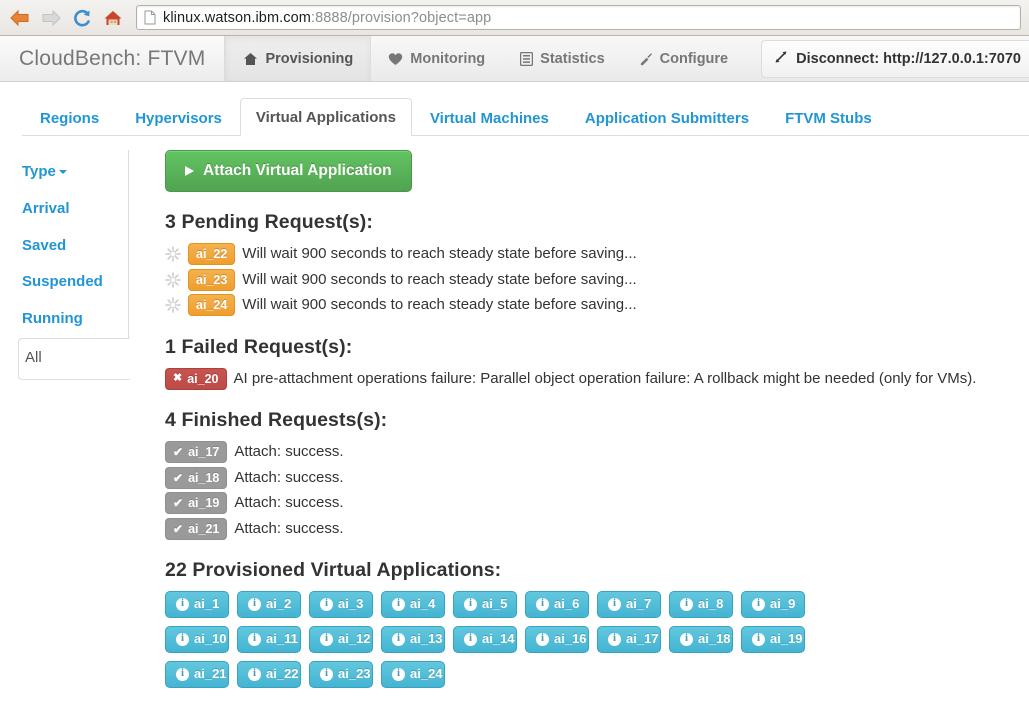 Image resolution: width=1029 pixels, height=704 pixels. Describe the element at coordinates (178, 378) in the screenshot. I see `close-x-icon: ✖` at that location.